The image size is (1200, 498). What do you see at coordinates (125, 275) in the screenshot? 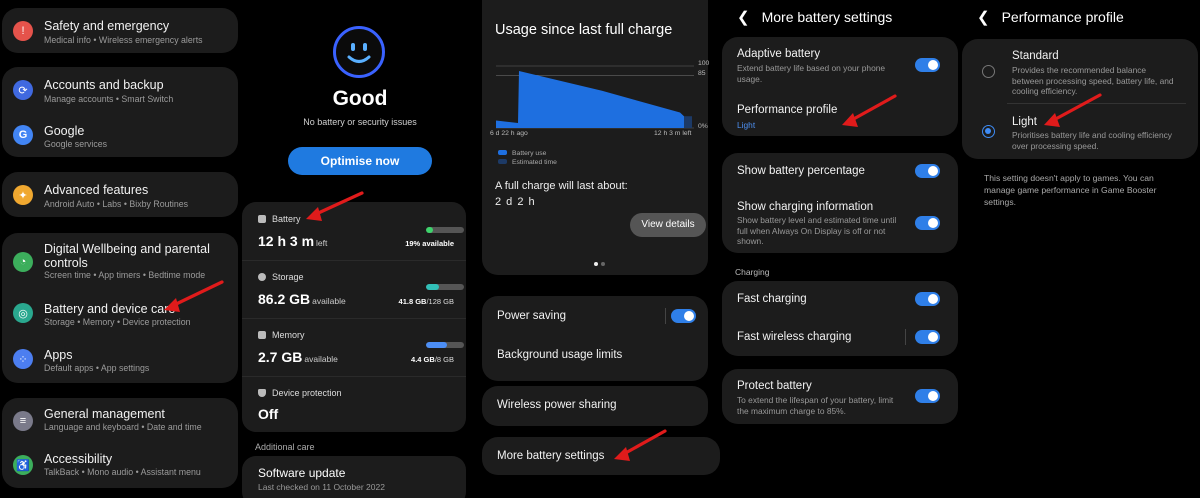
I see `settings-item-subtitle: Screen time • App timers • Bedtime mode` at bounding box center [125, 275].